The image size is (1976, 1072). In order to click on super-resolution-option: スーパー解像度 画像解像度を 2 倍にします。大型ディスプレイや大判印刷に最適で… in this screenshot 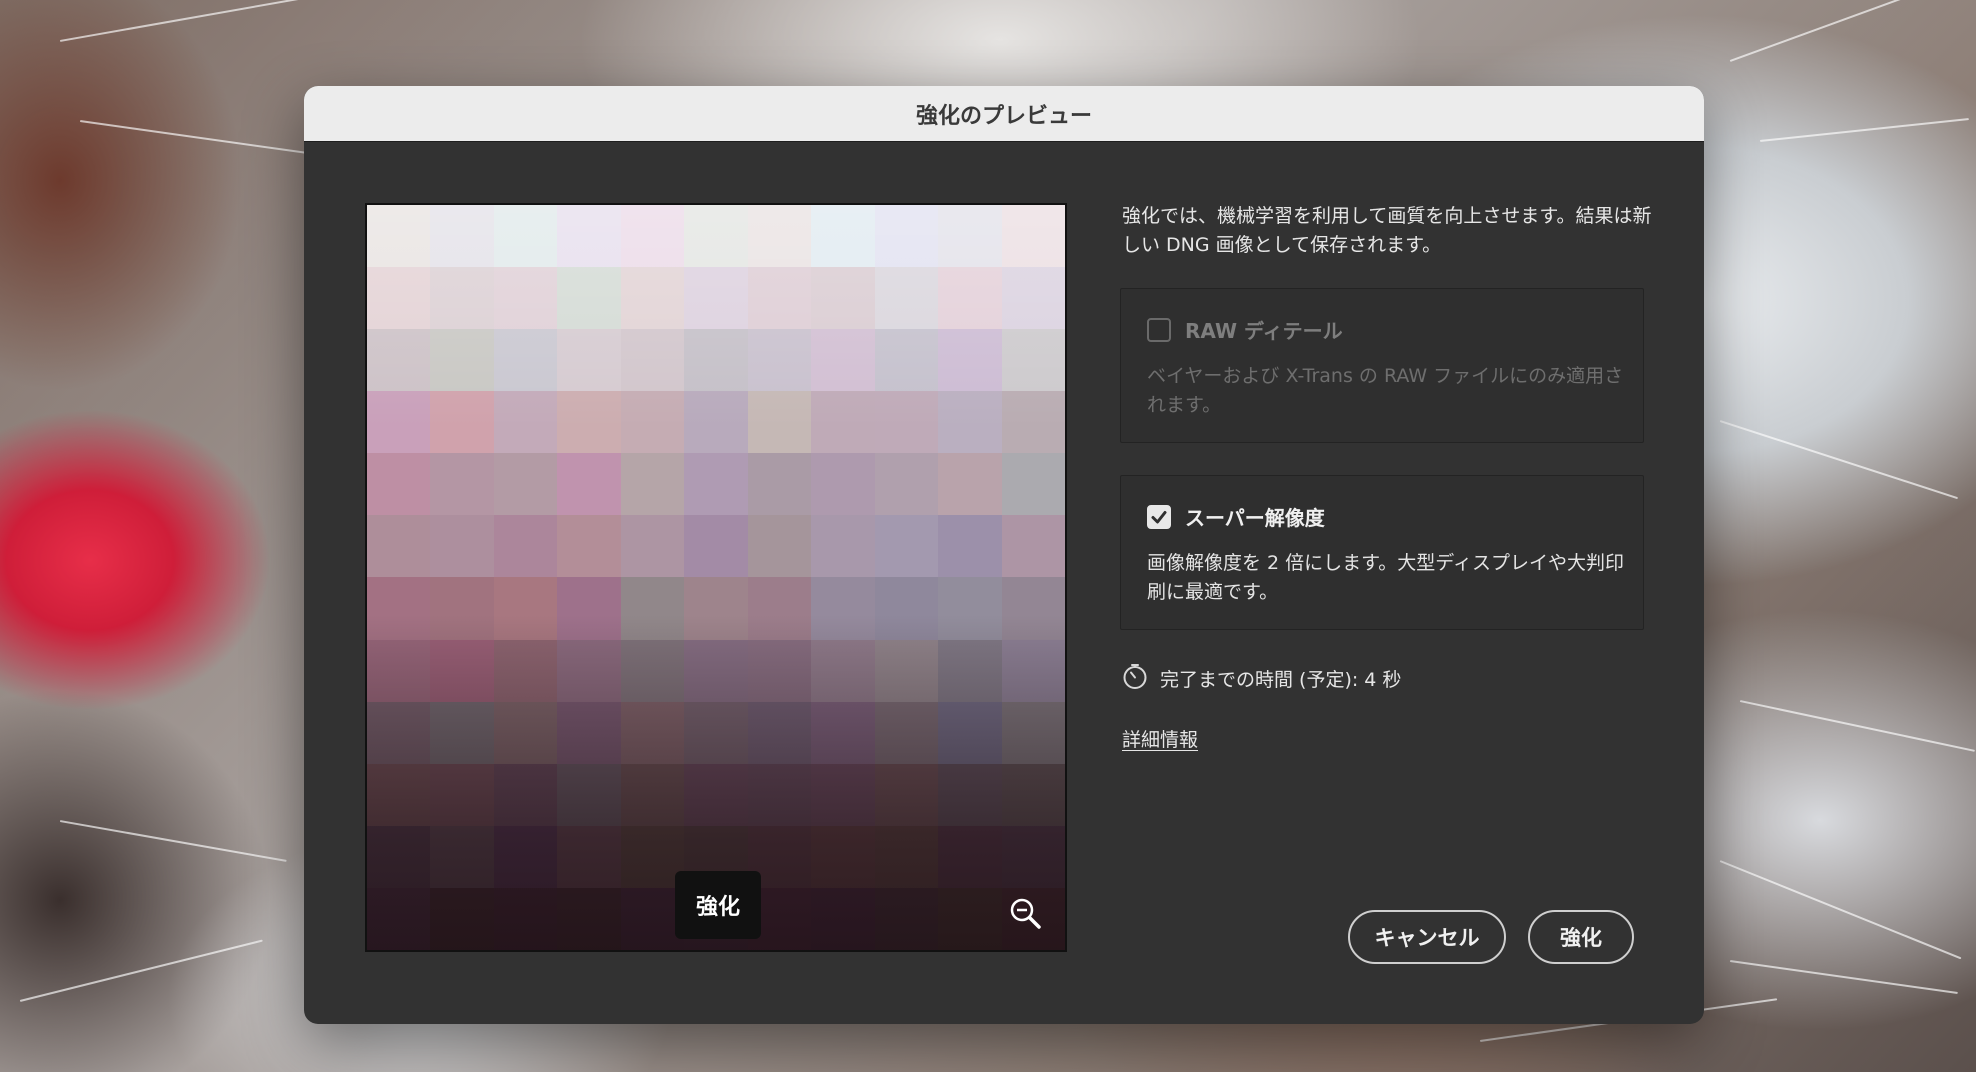, I will do `click(1382, 552)`.